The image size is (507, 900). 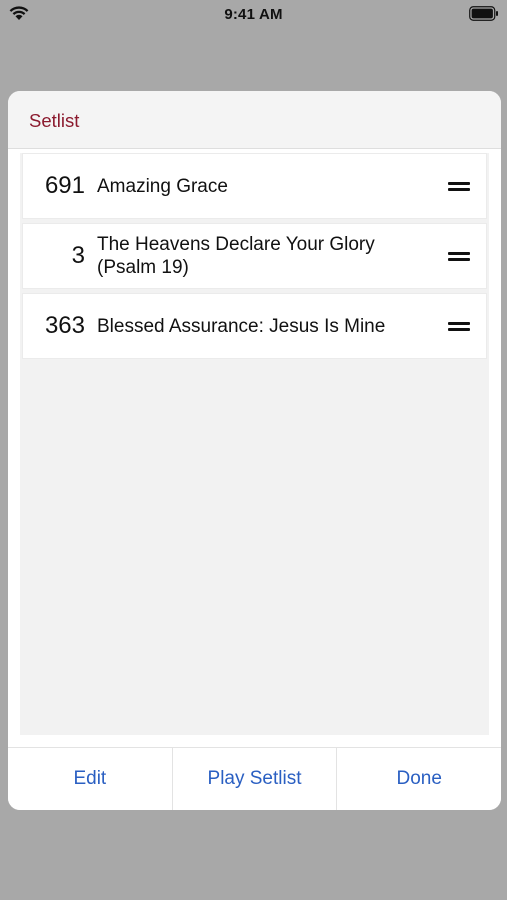 I want to click on song-number: 3, so click(x=78, y=255).